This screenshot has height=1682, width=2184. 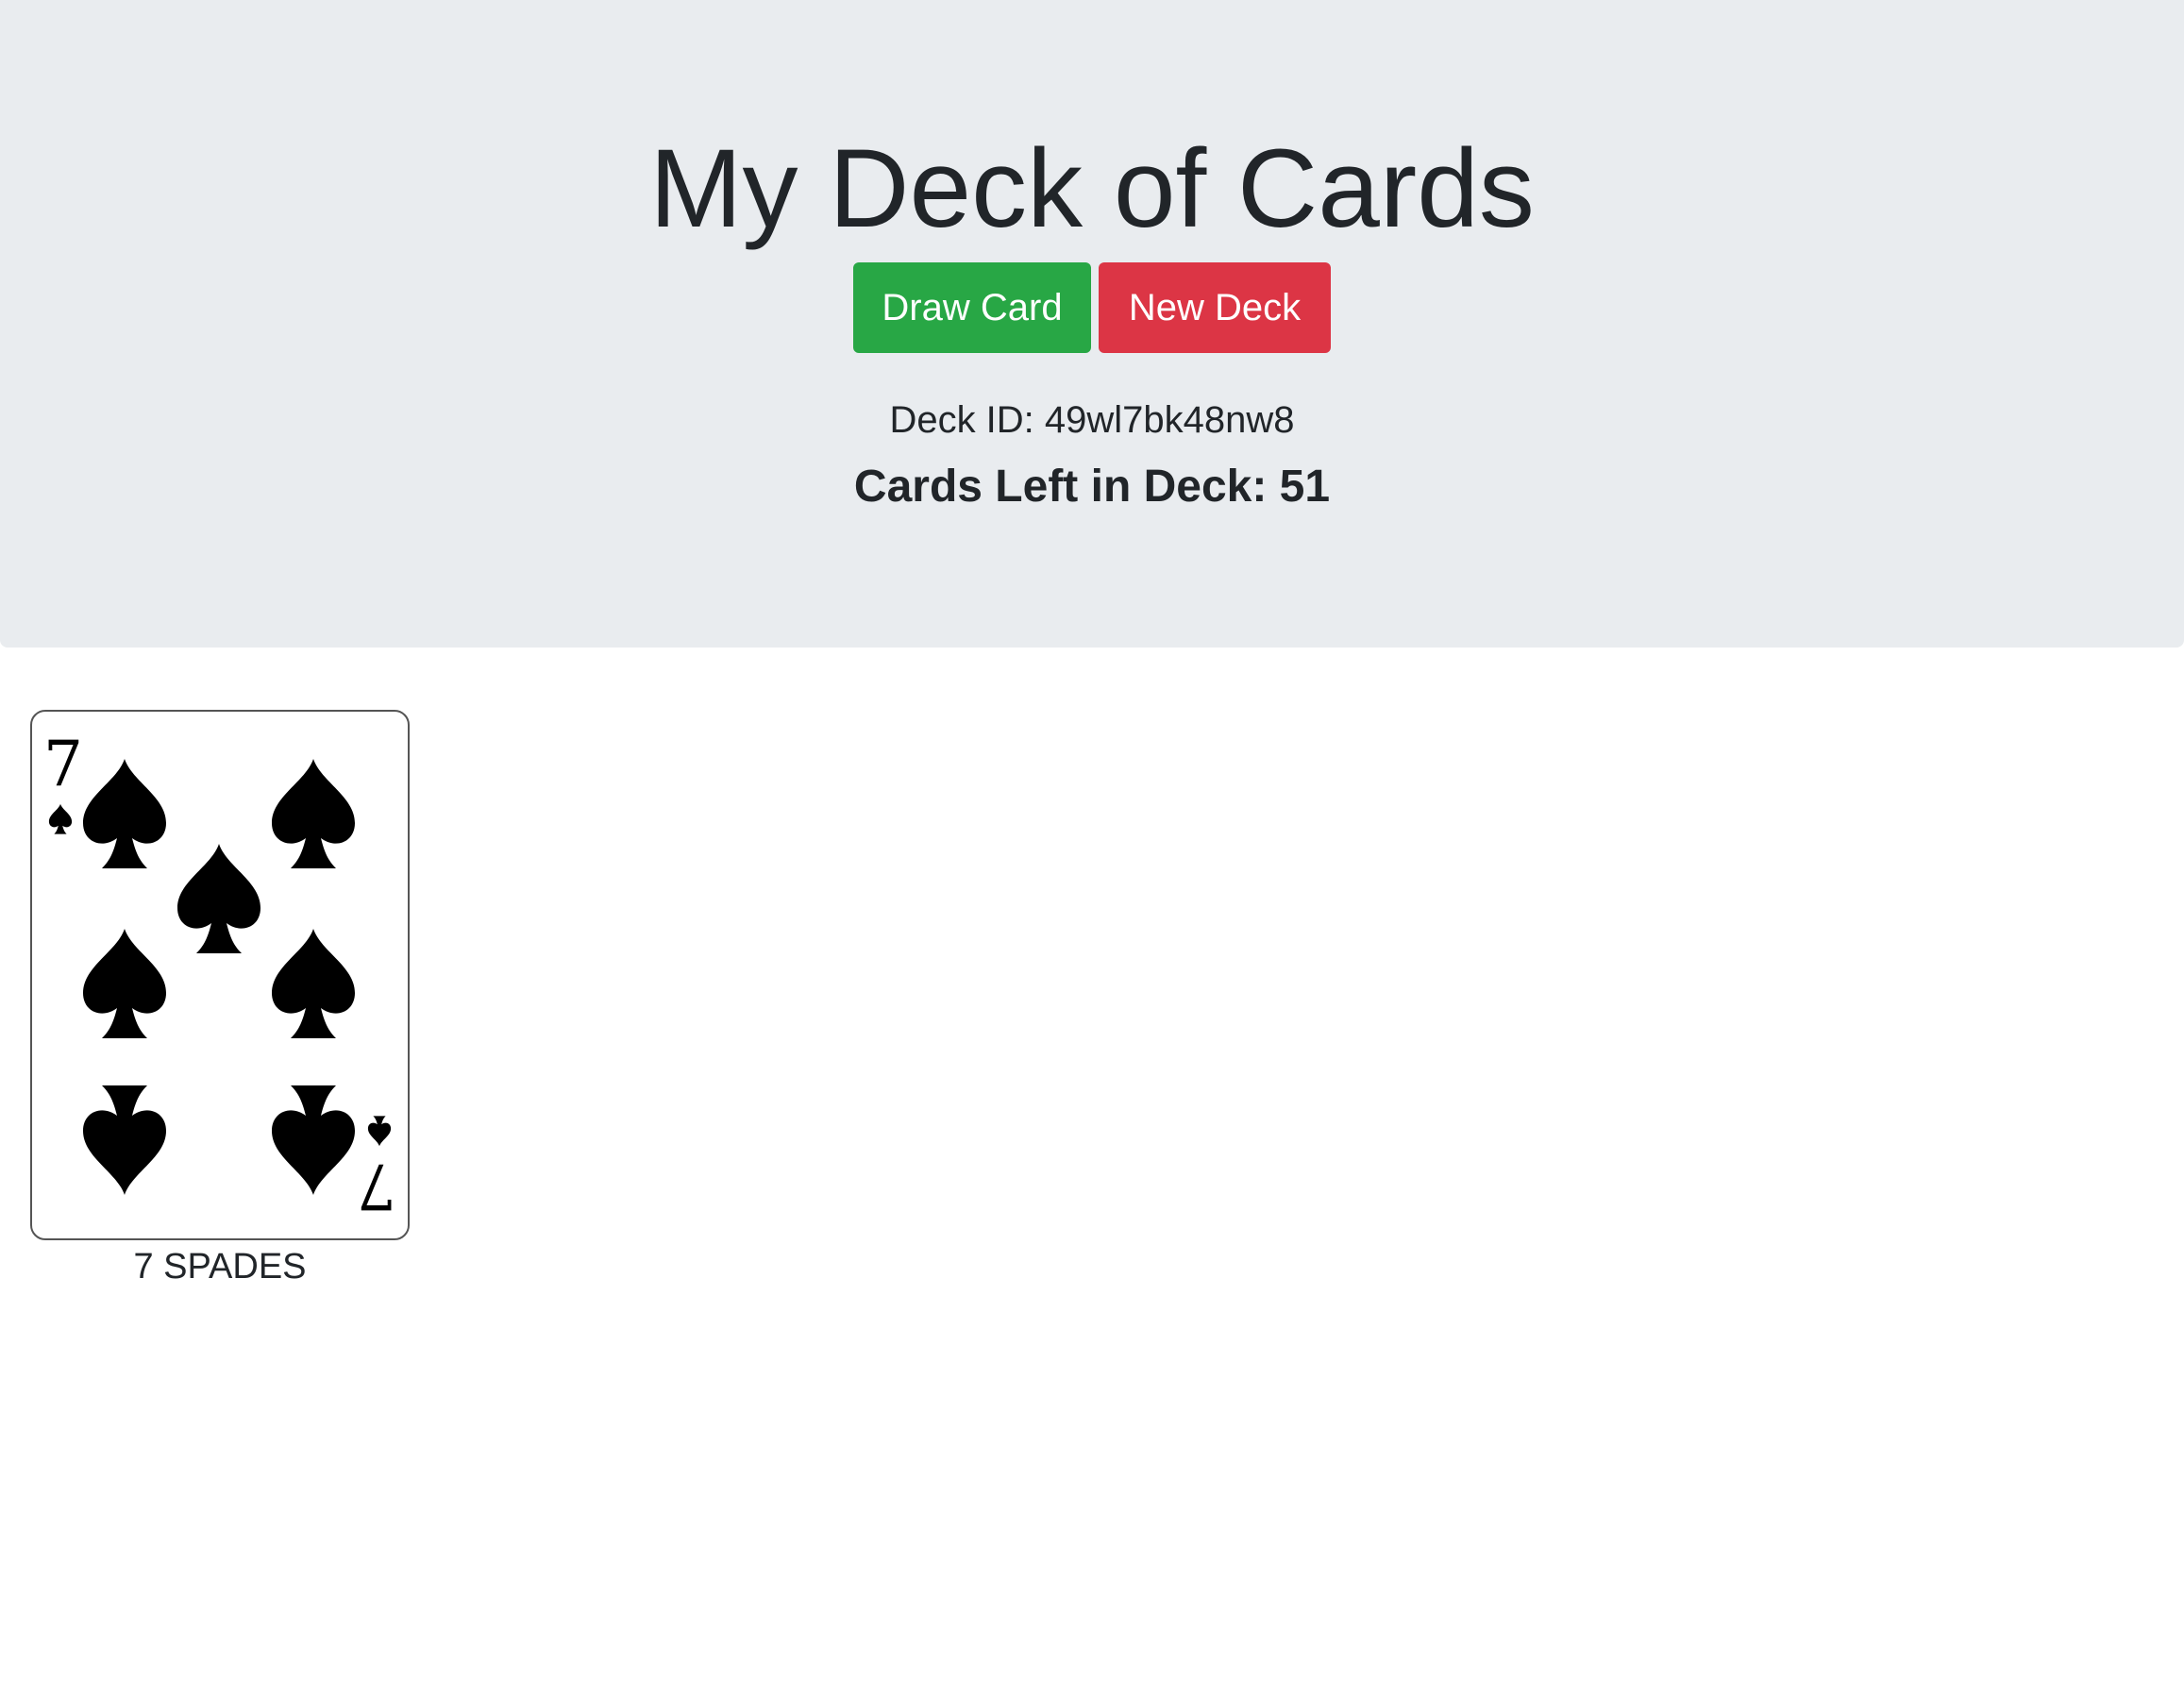 I want to click on card-label: 7 SPADES, so click(x=220, y=1267).